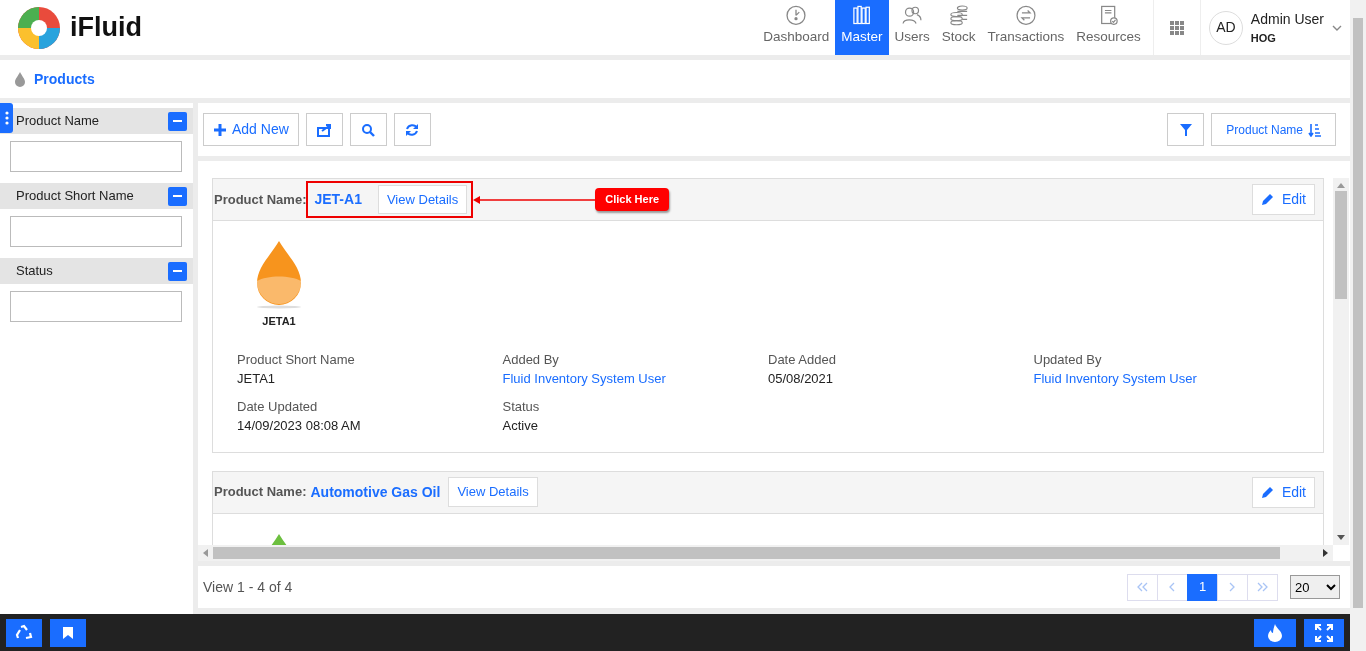  Describe the element at coordinates (296, 359) in the screenshot. I see `field-label: Product Short Name` at that location.